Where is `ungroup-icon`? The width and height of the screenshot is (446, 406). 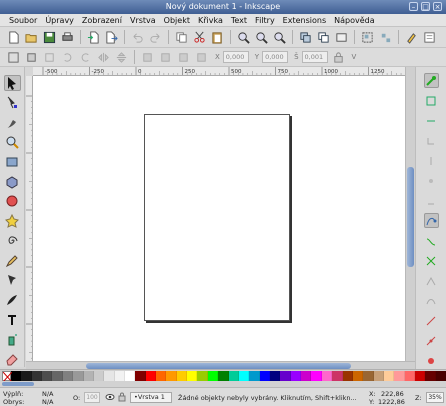
ungroup-icon is located at coordinates (385, 37).